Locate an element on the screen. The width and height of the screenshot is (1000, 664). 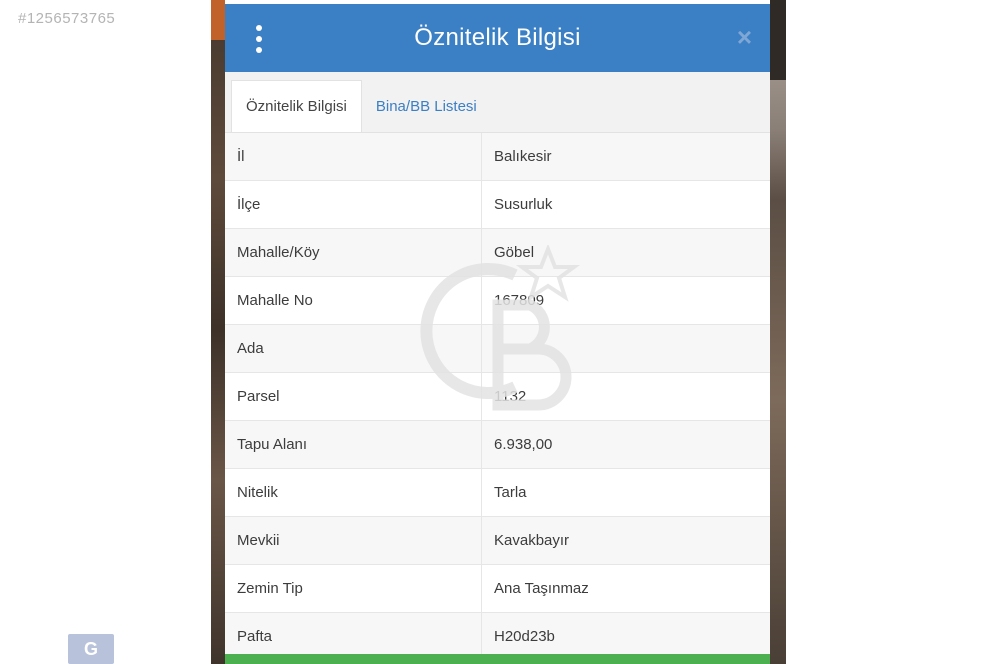
table-row: Tapu Alanı 6.938,00 is located at coordinates (497, 445).